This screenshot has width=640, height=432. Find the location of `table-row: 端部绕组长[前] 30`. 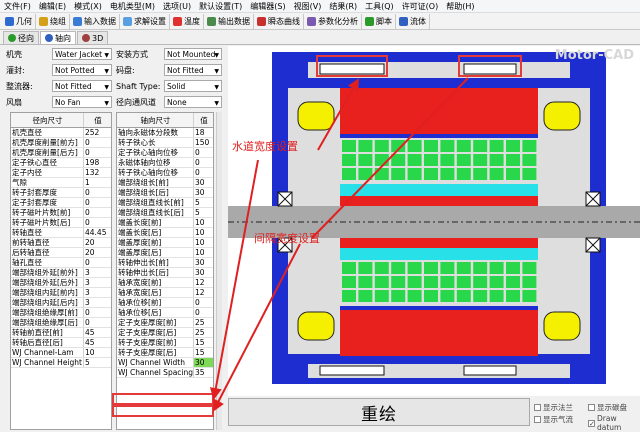

table-row: 端部绕组长[前] 30 is located at coordinates (165, 183).